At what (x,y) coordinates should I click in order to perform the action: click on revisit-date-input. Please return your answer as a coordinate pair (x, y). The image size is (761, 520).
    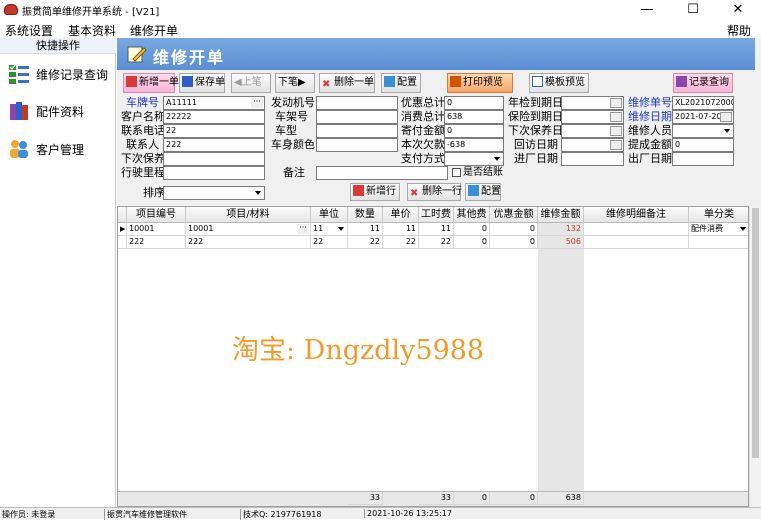
    Looking at the image, I should click on (592, 145).